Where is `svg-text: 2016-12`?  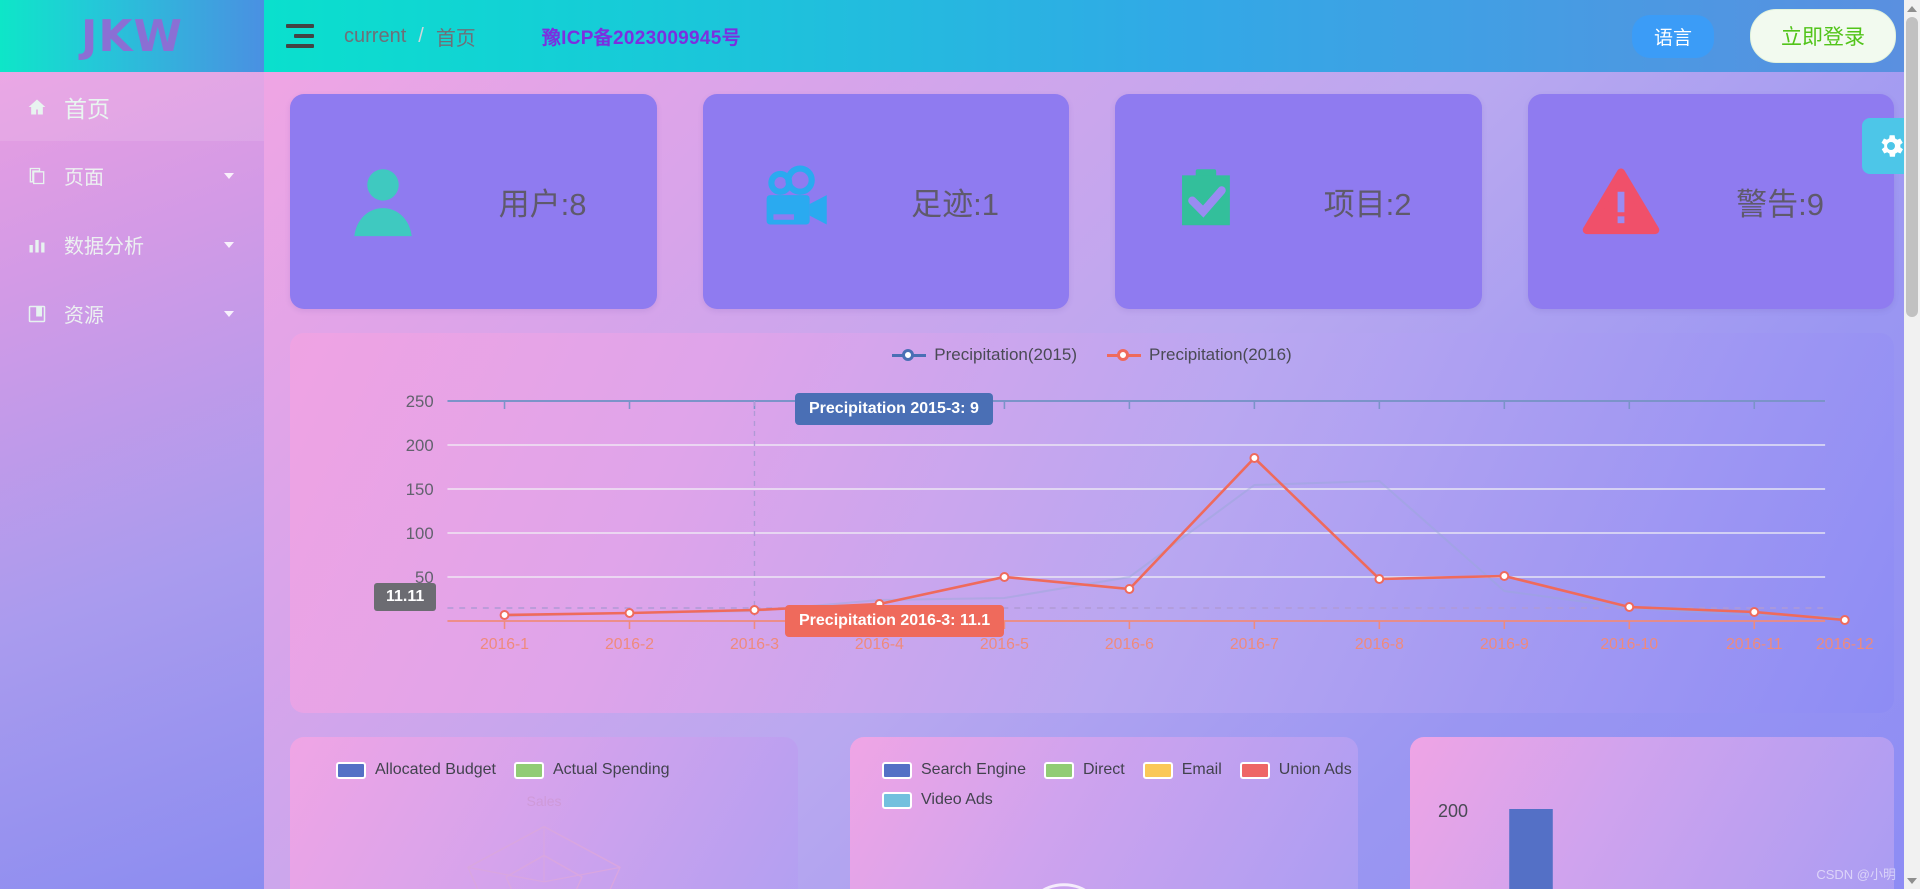
svg-text: 2016-12 is located at coordinates (1845, 644).